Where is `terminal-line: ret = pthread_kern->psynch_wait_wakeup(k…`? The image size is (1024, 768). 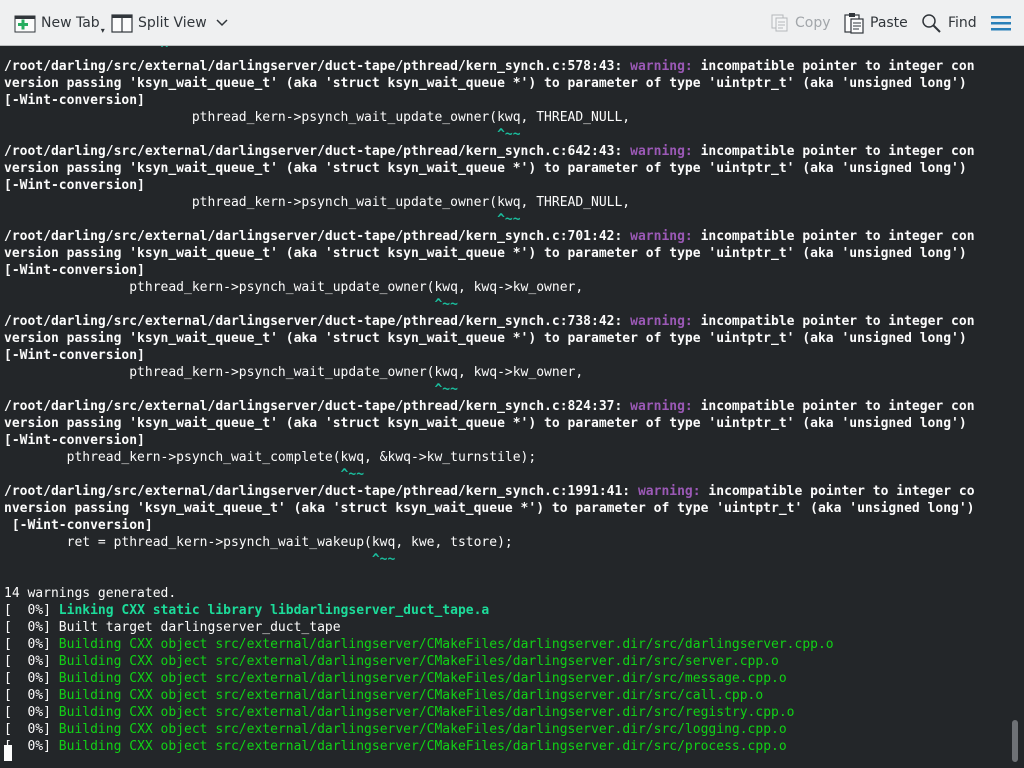
terminal-line: ret = pthread_kern->psynch_wait_wakeup(k… is located at coordinates (489, 542).